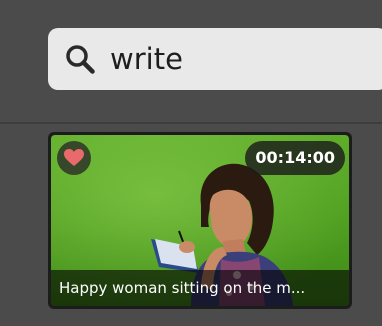 The image size is (382, 326). I want to click on favorite-button, so click(74, 158).